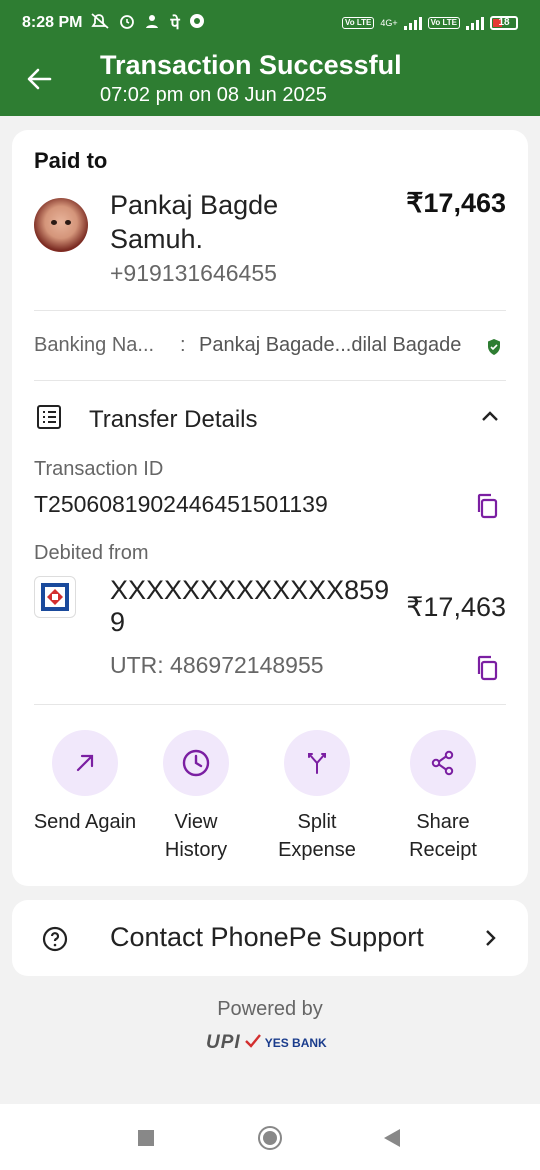 The width and height of the screenshot is (540, 1170). Describe the element at coordinates (85, 822) in the screenshot. I see `send-again-label: Send Again` at that location.